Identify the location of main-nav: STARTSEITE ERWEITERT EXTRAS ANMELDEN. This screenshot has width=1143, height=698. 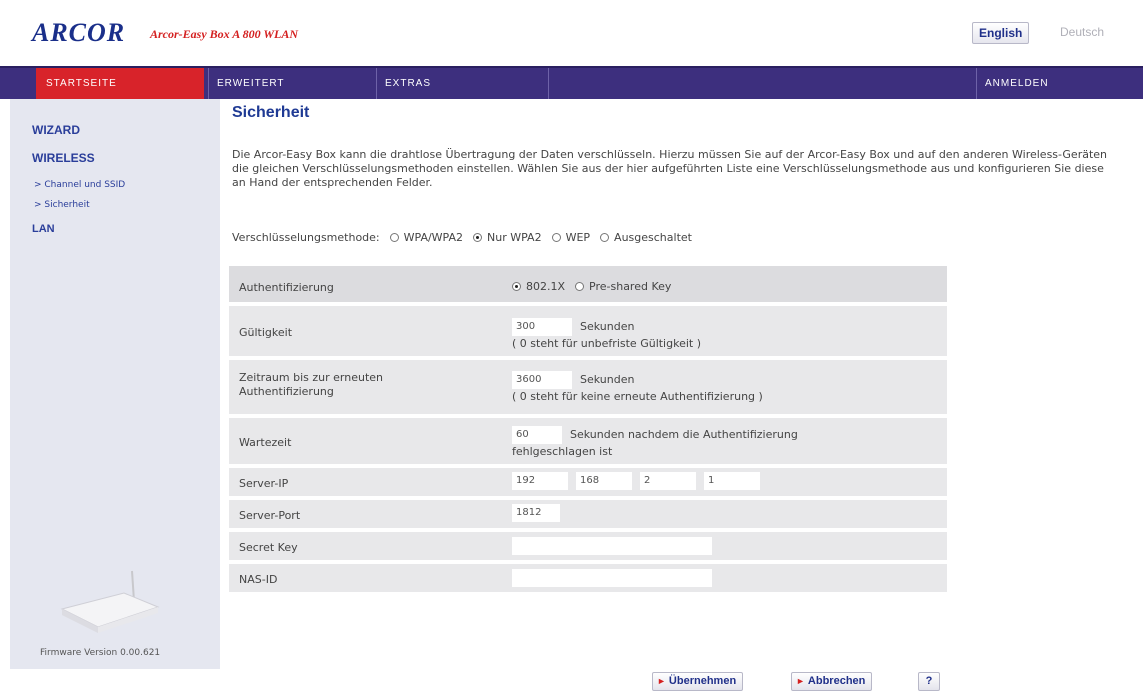
(571, 82).